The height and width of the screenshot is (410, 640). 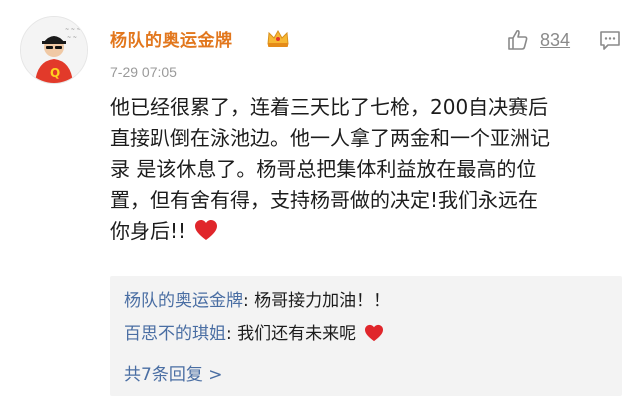 What do you see at coordinates (329, 107) in the screenshot?
I see `comment-body-line: 他已经很累了，连着三天比了七枪，200自决赛后` at bounding box center [329, 107].